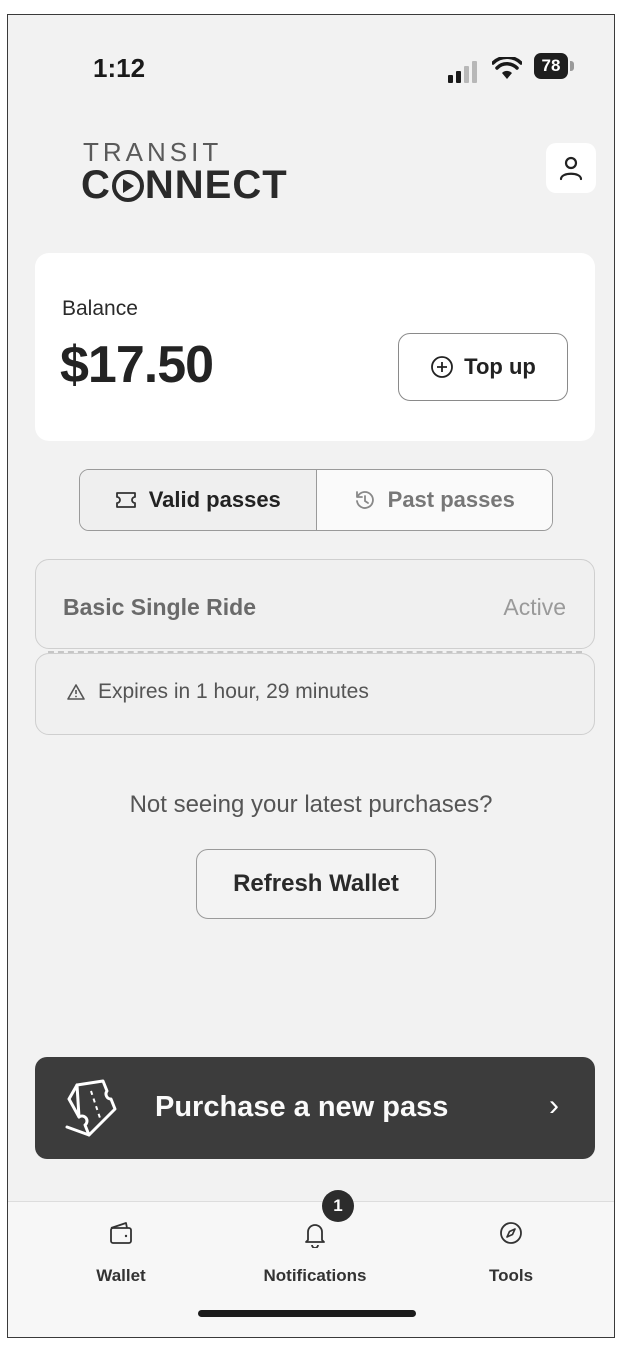 This screenshot has width=618, height=1345. What do you see at coordinates (121, 1233) in the screenshot?
I see `wallet-icon` at bounding box center [121, 1233].